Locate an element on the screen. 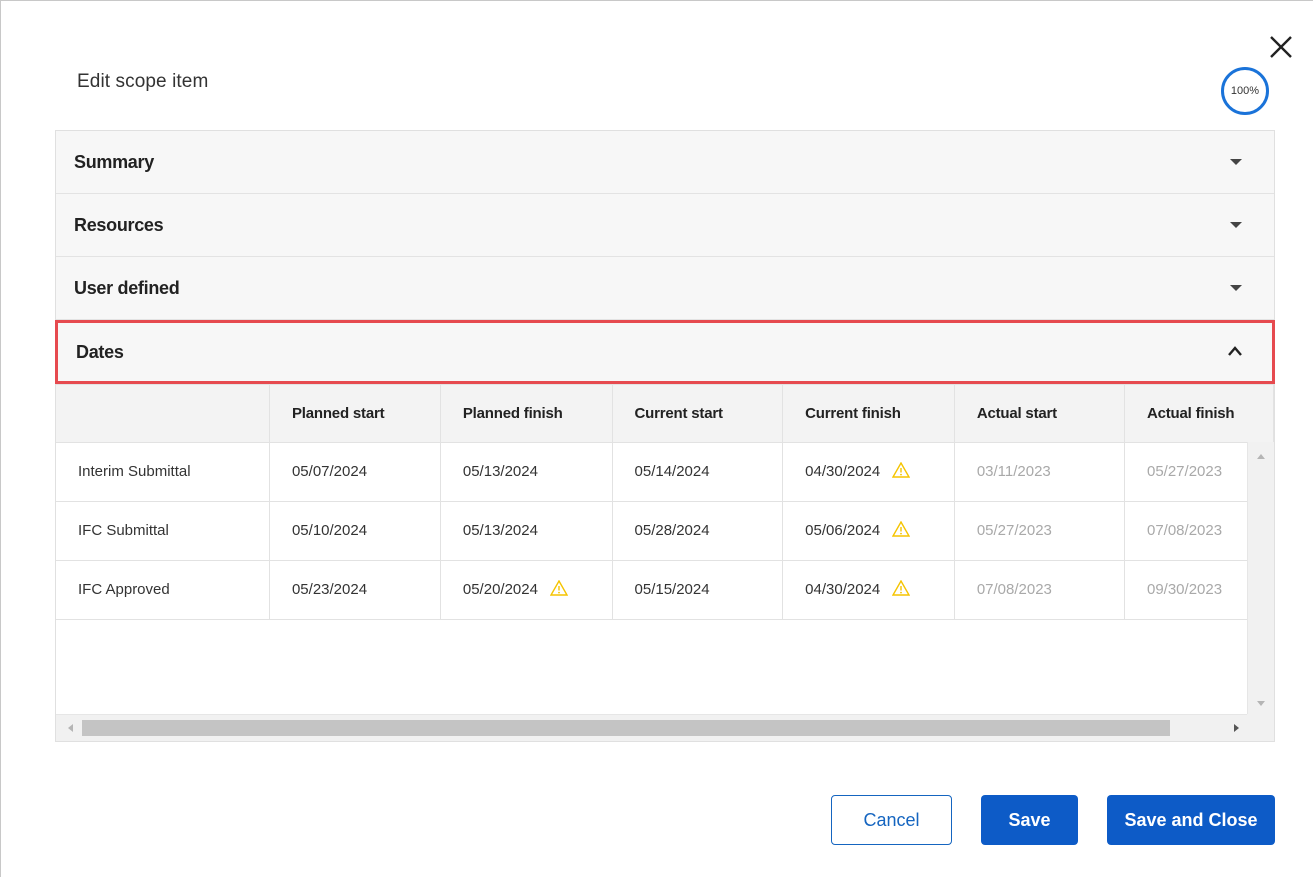 This screenshot has width=1313, height=877. actual-start-cell: 03/11/2023 is located at coordinates (1039, 472).